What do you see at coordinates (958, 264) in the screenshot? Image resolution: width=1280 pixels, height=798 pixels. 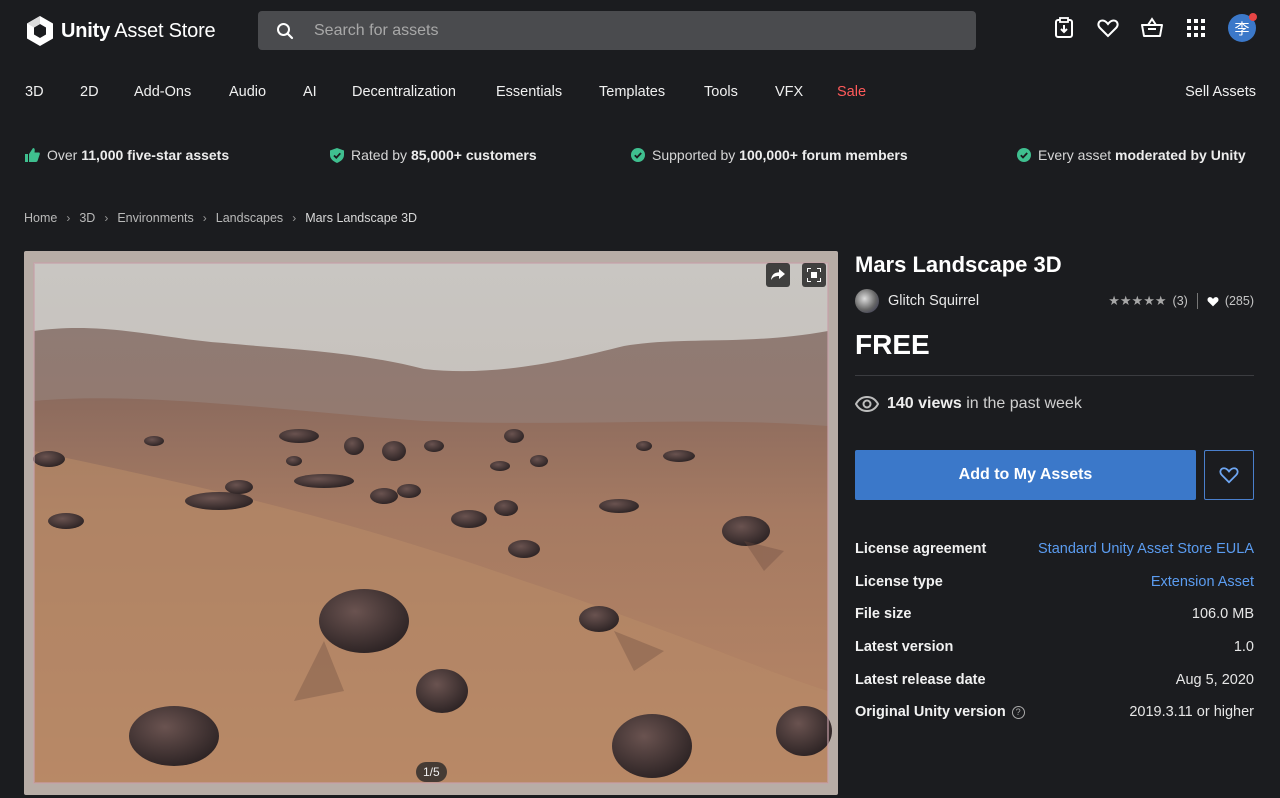 I see `product-title: Mars Landscape 3D` at bounding box center [958, 264].